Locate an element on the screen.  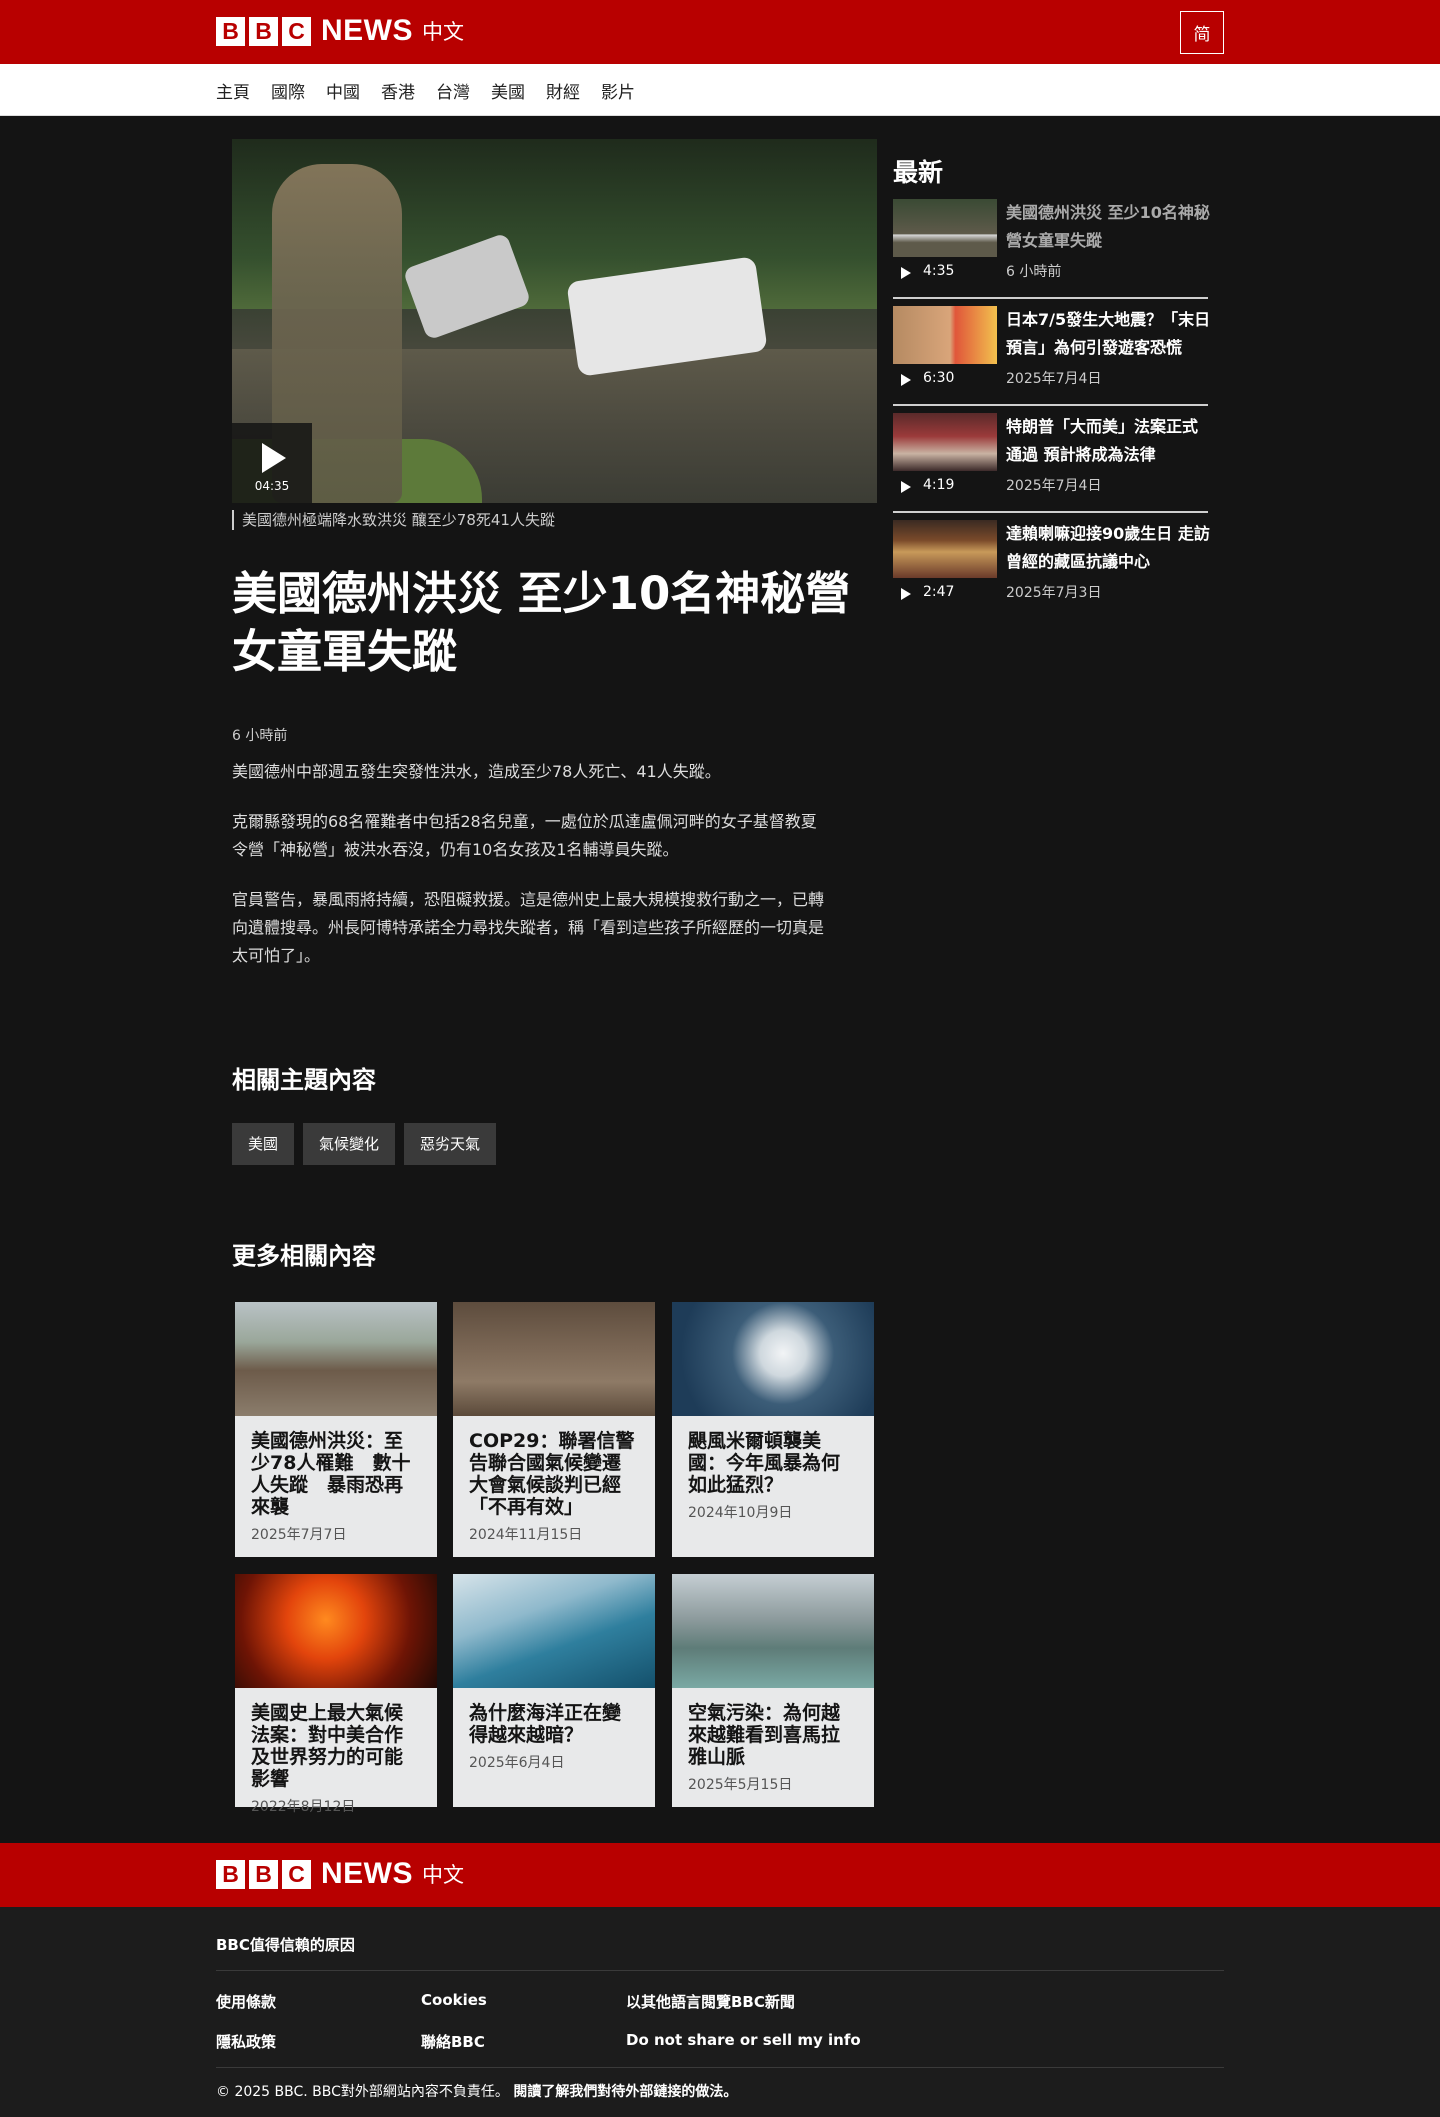
topic-tags: 美國 氣候變化 惡劣天氣 is located at coordinates (368, 1144).